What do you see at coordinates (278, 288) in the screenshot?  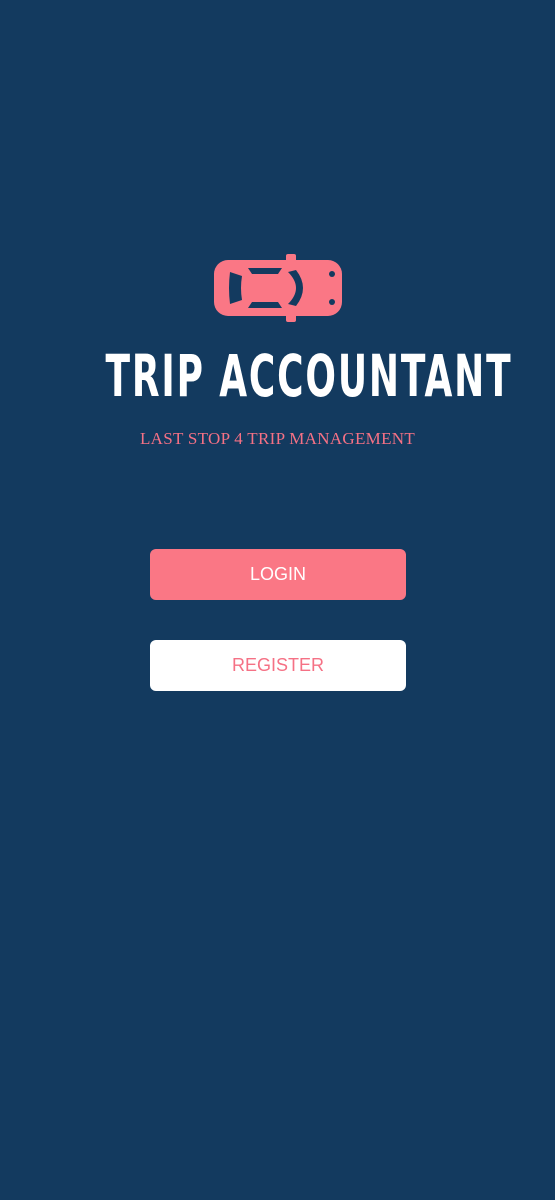 I see `car-icon` at bounding box center [278, 288].